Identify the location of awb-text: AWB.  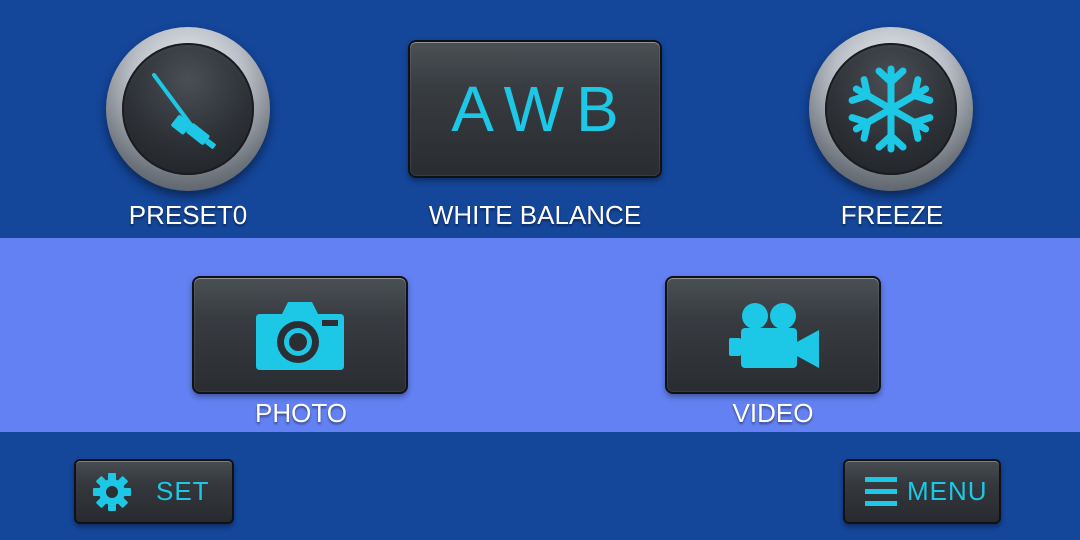
(541, 109).